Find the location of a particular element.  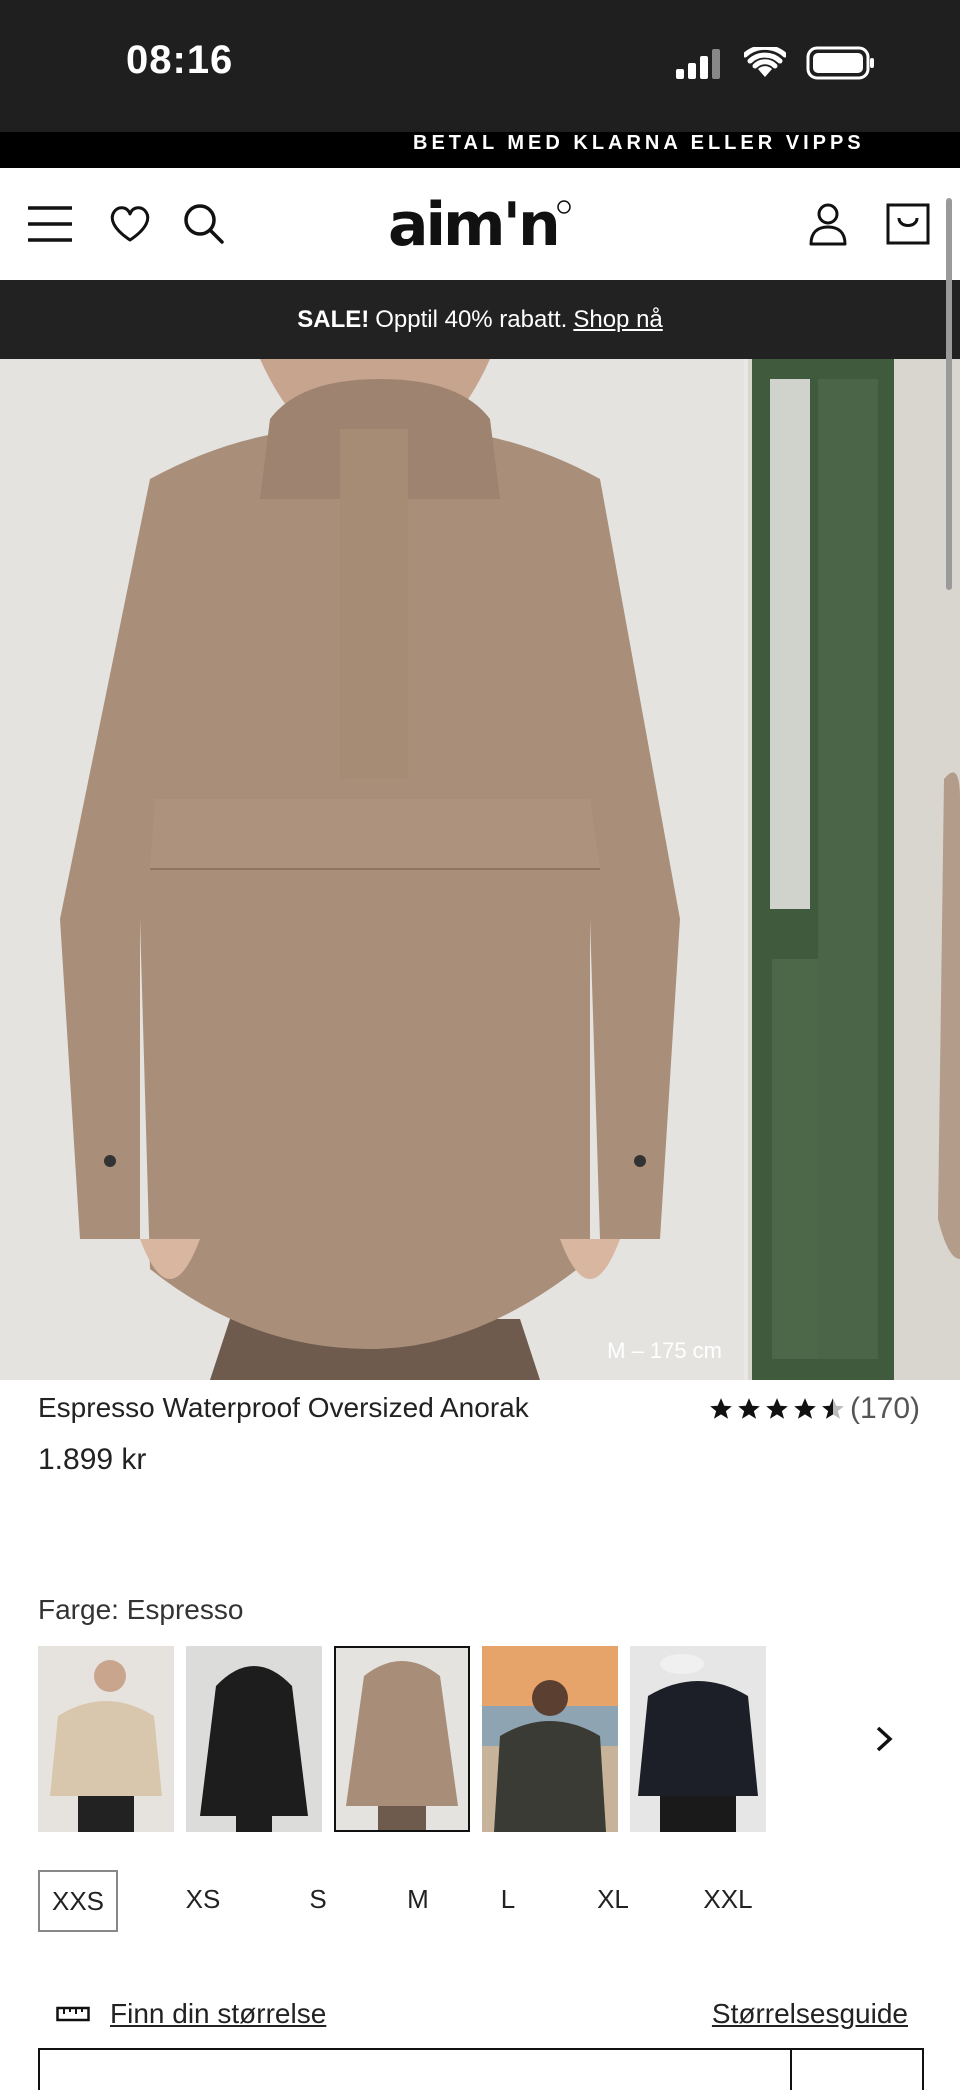

add-to-cart-bar is located at coordinates (481, 2069).